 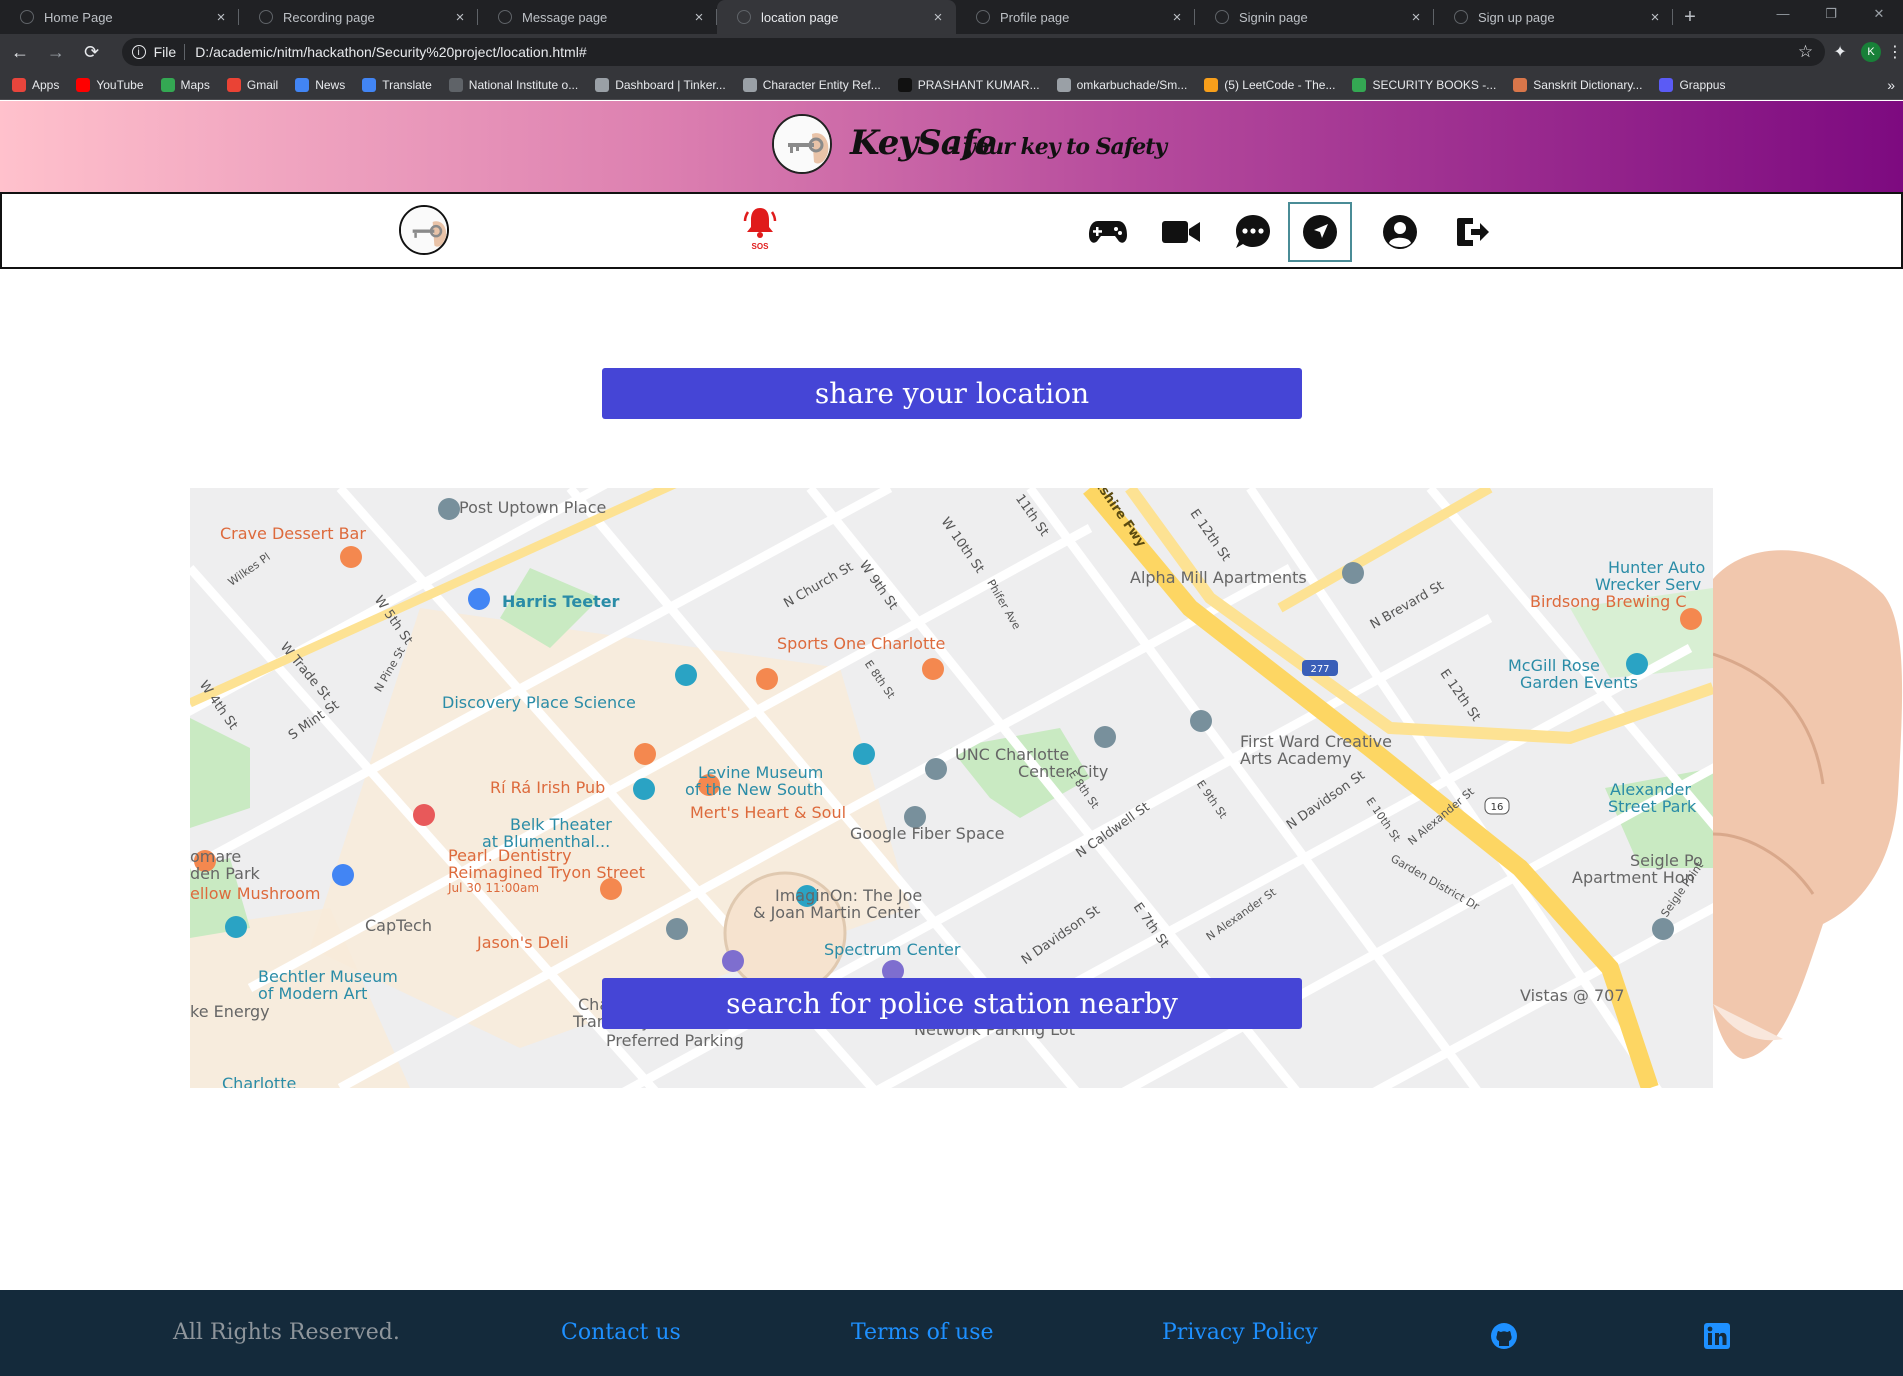 I want to click on bookmark-item: Grappus, so click(x=1692, y=84).